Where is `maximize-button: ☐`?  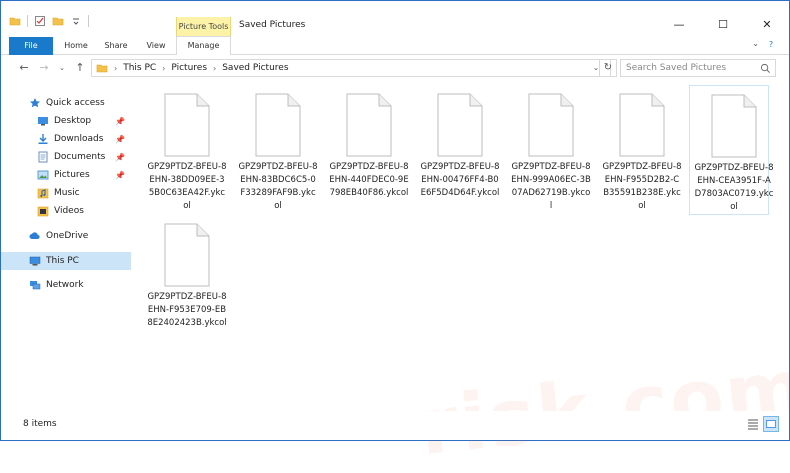 maximize-button: ☐ is located at coordinates (723, 24).